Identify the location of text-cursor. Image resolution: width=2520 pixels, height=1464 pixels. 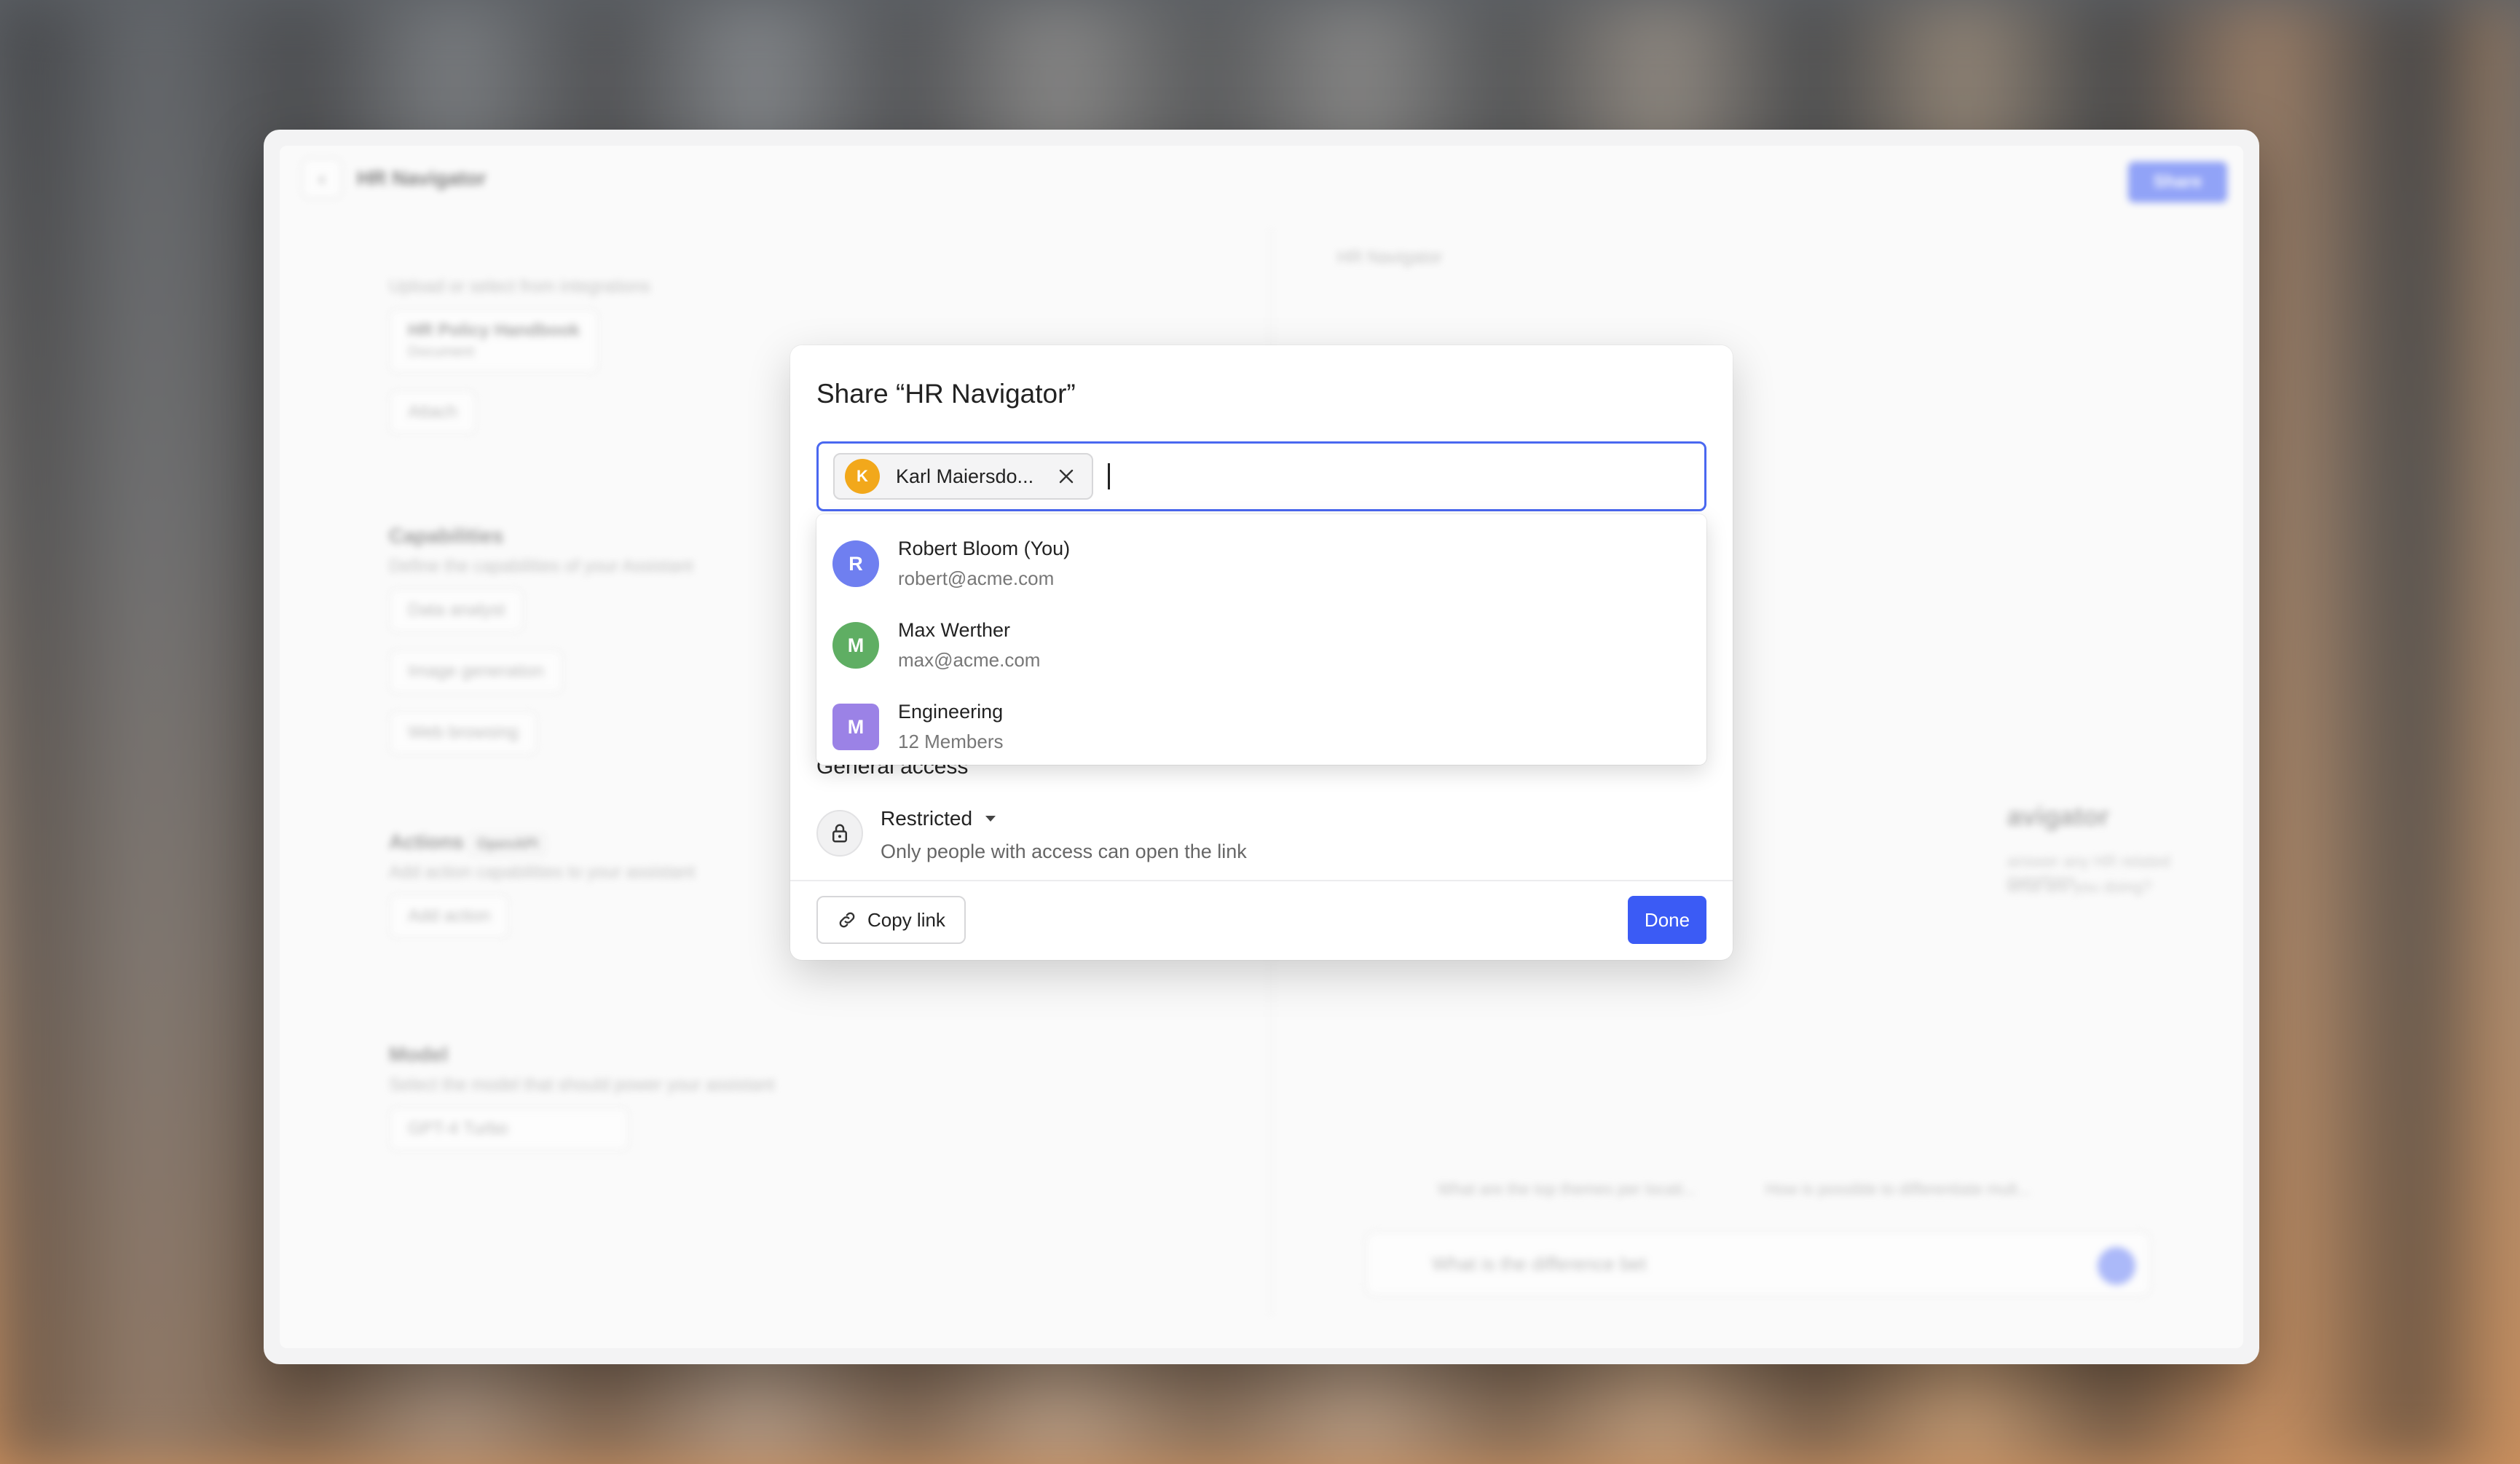
(1109, 476).